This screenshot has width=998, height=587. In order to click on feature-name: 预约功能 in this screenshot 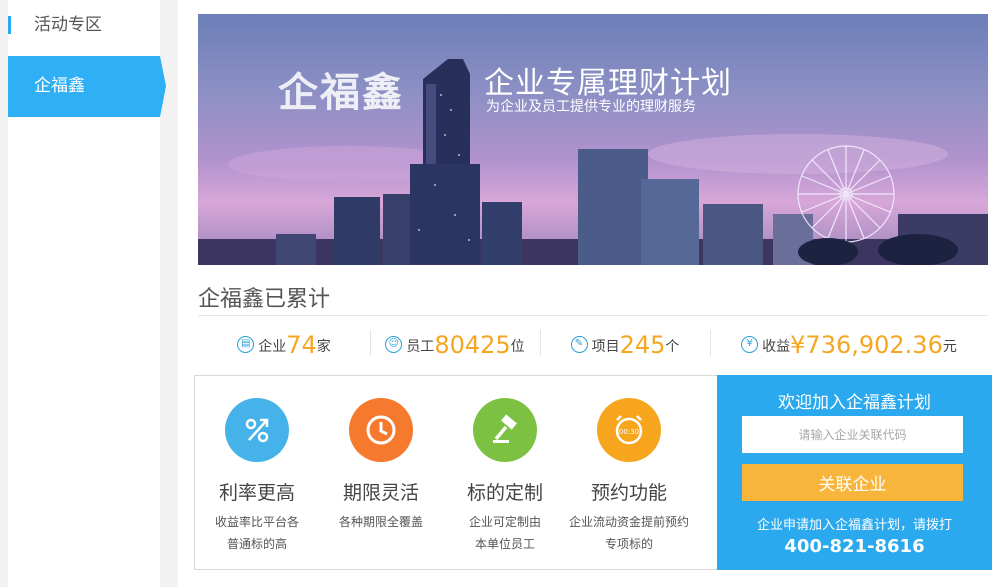, I will do `click(628, 493)`.